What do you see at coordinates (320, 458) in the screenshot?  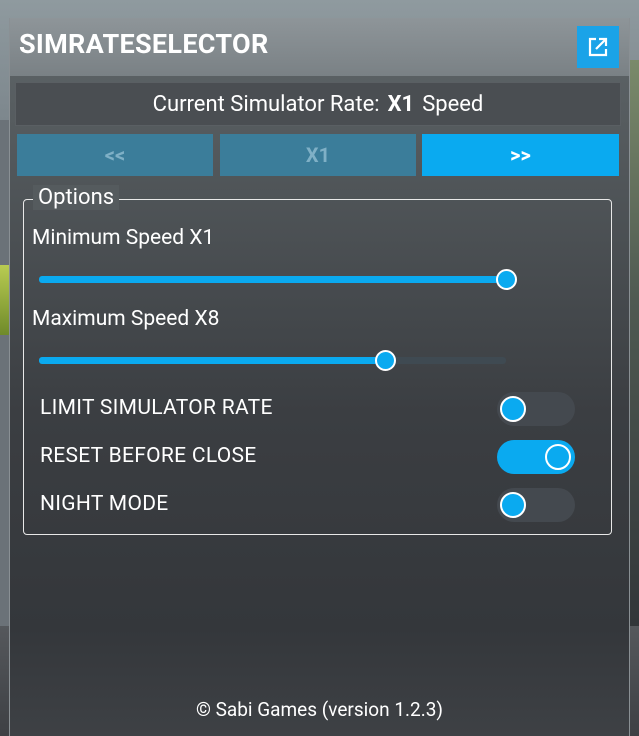 I see `toggle-row-reset-before-close: RESET BEFORE CLOSE` at bounding box center [320, 458].